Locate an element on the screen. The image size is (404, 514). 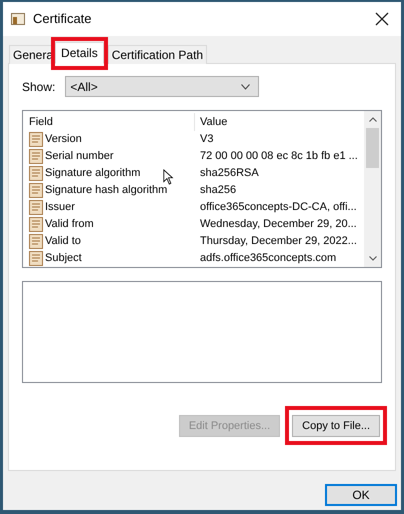
column-header: Value is located at coordinates (279, 122).